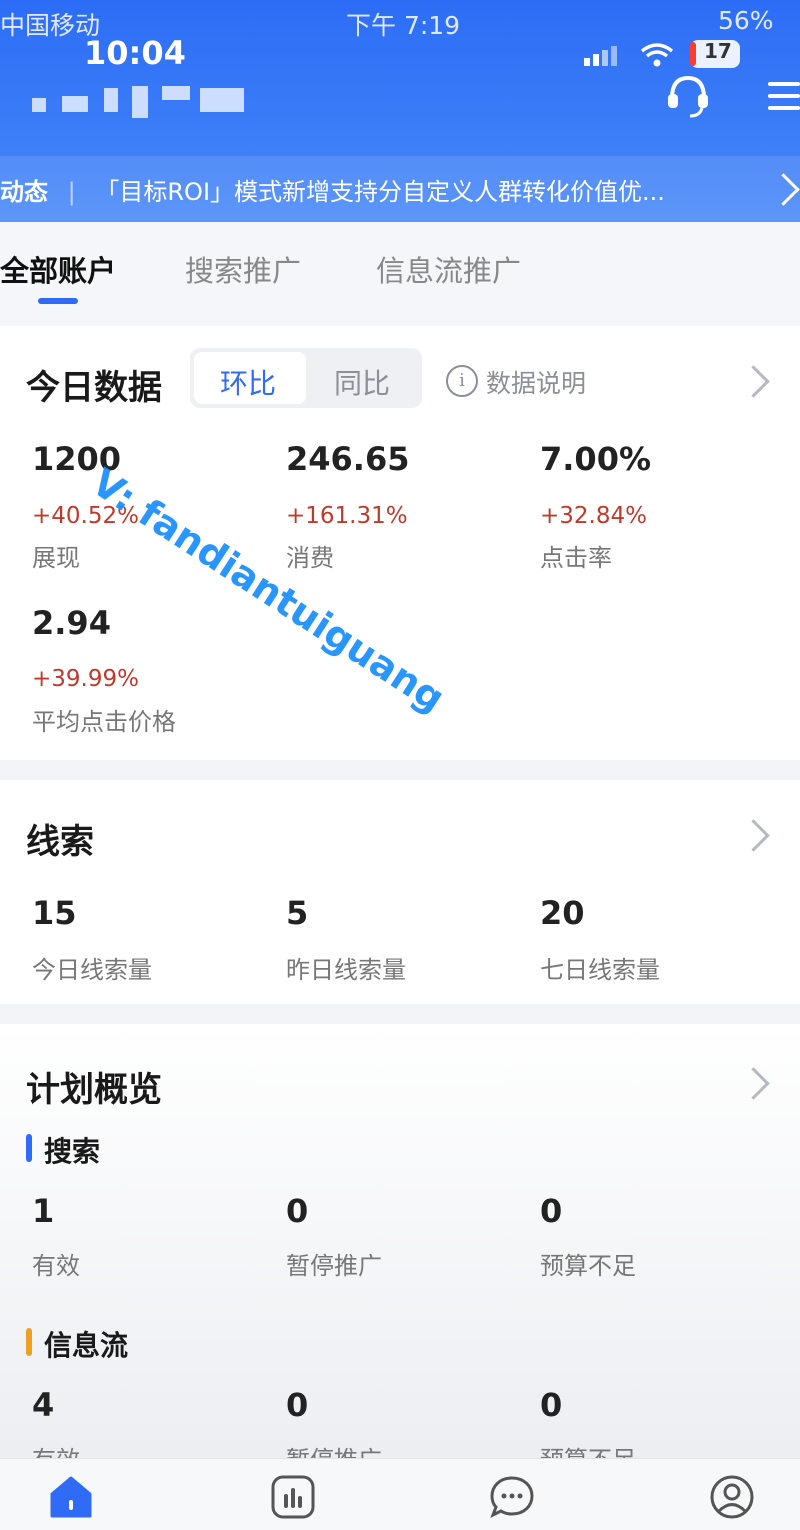 The width and height of the screenshot is (800, 1530). I want to click on search-group-title: 搜索, so click(72, 1151).